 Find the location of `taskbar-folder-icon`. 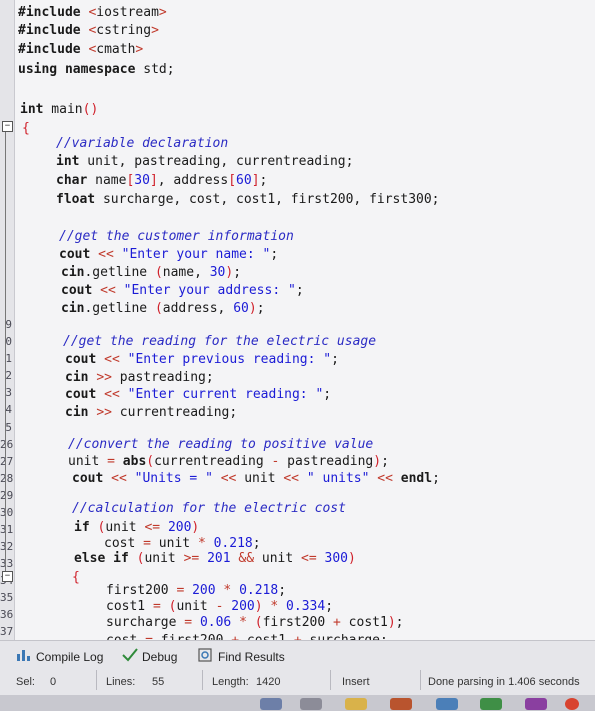

taskbar-folder-icon is located at coordinates (356, 704).